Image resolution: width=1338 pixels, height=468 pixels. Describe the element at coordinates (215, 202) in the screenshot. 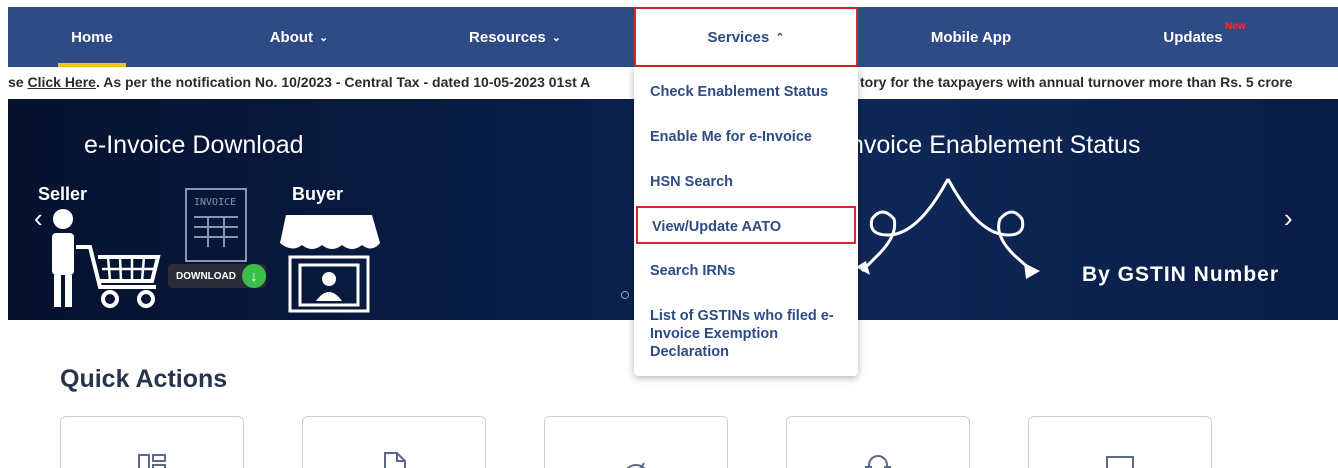

I see `invoice-tag: INVOICE` at that location.